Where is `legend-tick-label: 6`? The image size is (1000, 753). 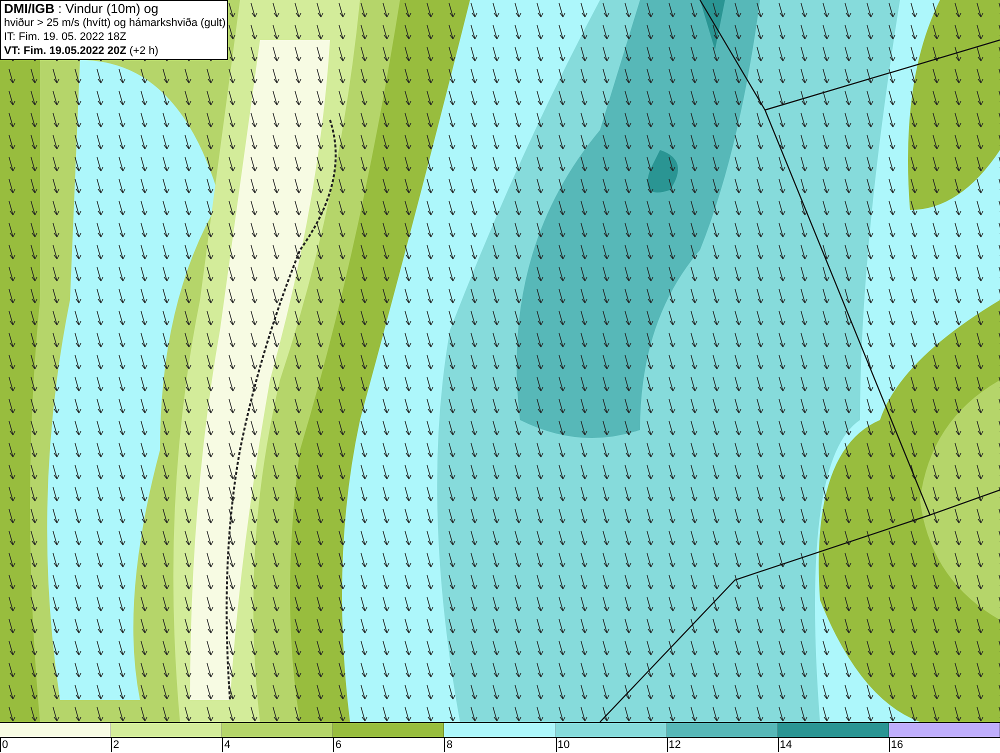 legend-tick-label: 6 is located at coordinates (337, 745).